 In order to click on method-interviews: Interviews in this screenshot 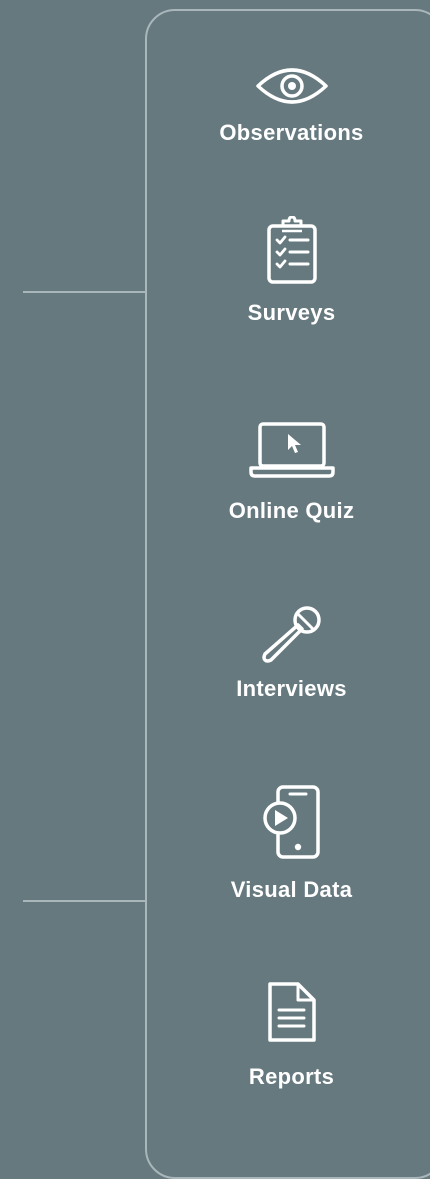, I will do `click(287, 653)`.